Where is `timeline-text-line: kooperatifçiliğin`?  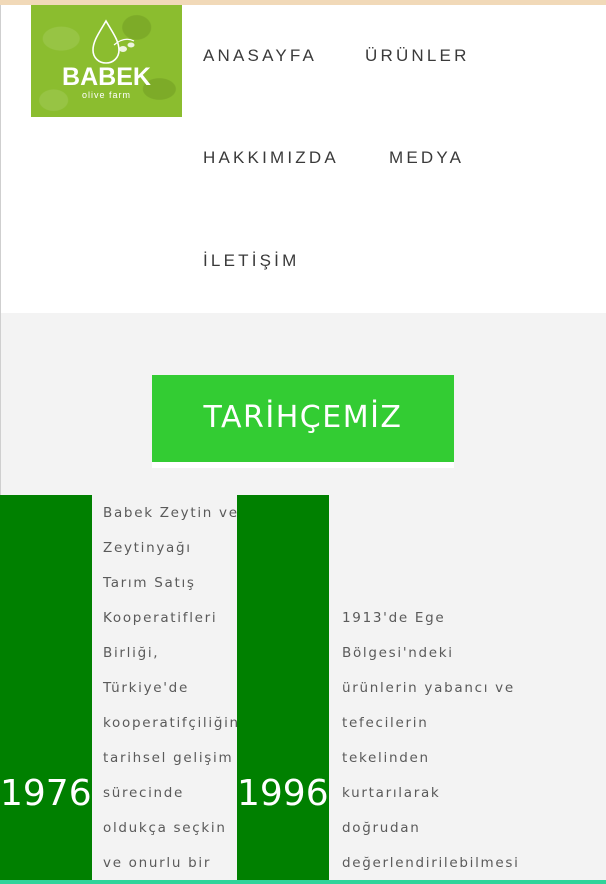
timeline-text-line: kooperatifçiliğin is located at coordinates (171, 723).